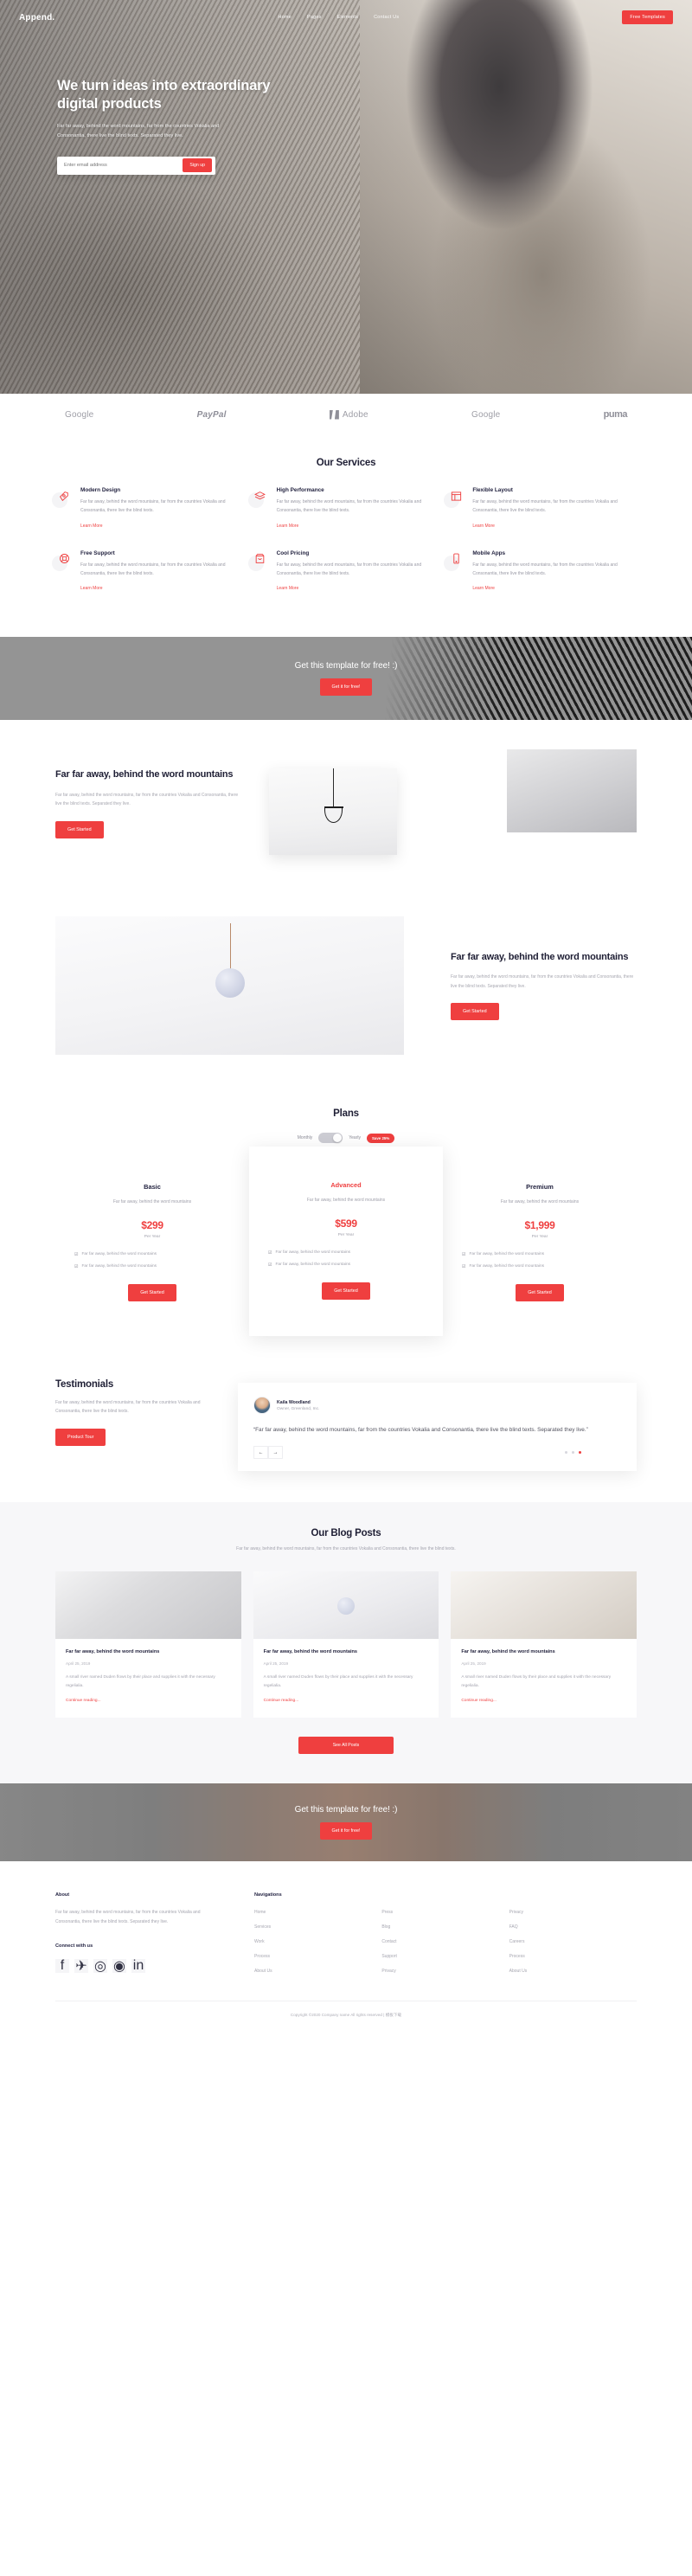 The width and height of the screenshot is (692, 2576). I want to click on footer-link-process: Process, so click(318, 1957).